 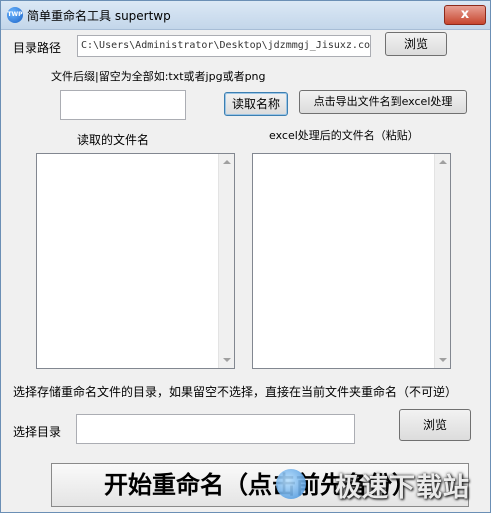 I want to click on close-button: x, so click(x=465, y=15).